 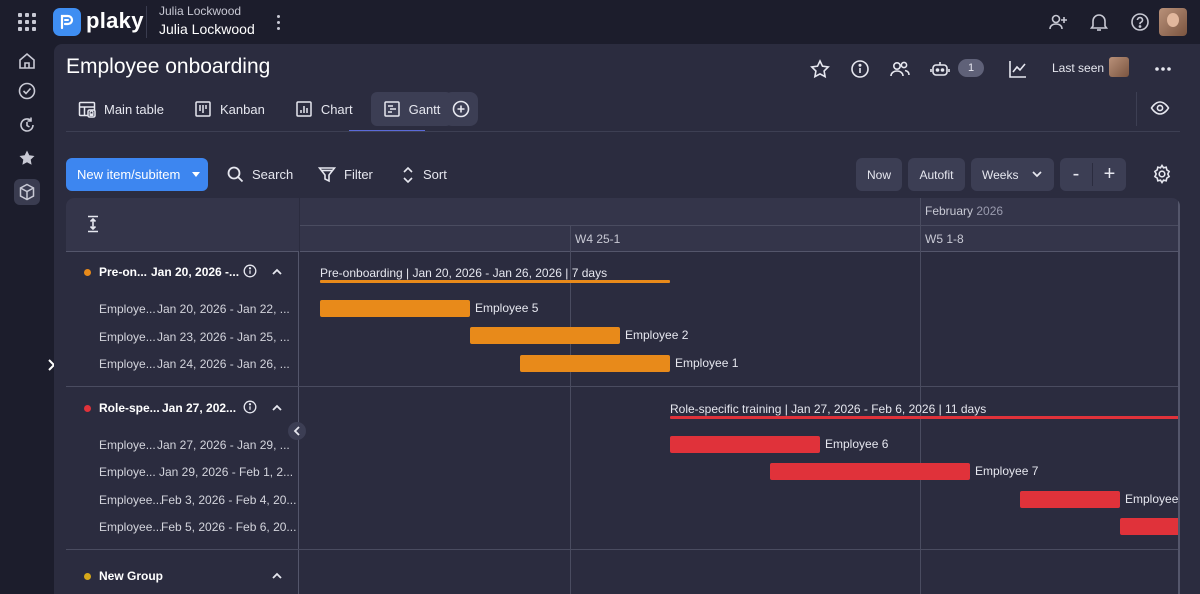 What do you see at coordinates (1163, 69) in the screenshot?
I see `more-options-icon` at bounding box center [1163, 69].